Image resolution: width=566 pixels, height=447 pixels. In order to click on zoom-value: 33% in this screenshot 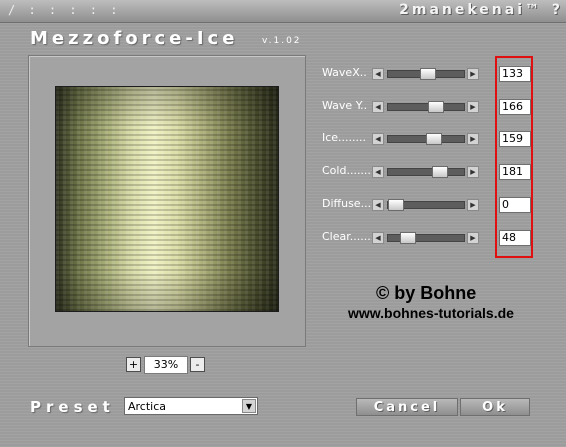, I will do `click(166, 365)`.